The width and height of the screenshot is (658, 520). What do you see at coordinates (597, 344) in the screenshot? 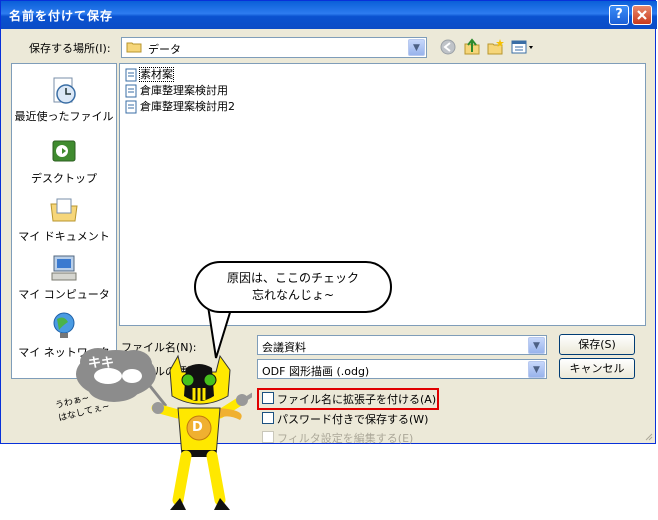
I see `save-button: 保存(S)` at bounding box center [597, 344].